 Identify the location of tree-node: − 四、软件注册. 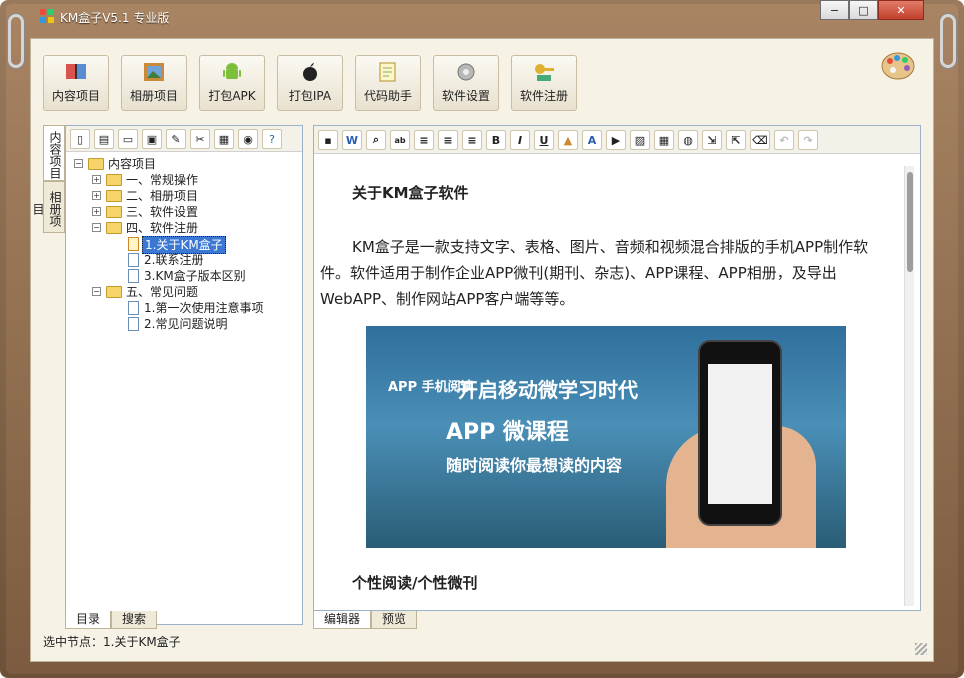
(186, 228).